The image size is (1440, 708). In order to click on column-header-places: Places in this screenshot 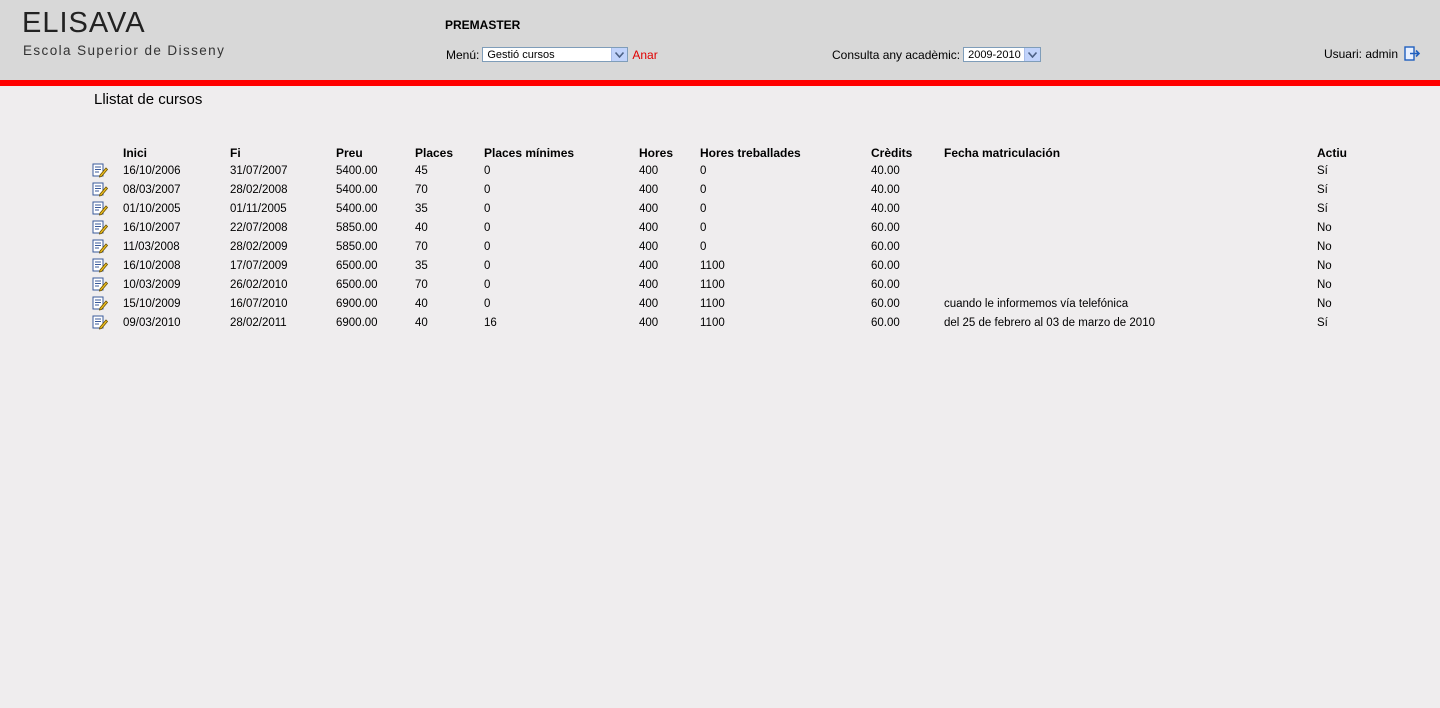, I will do `click(434, 152)`.